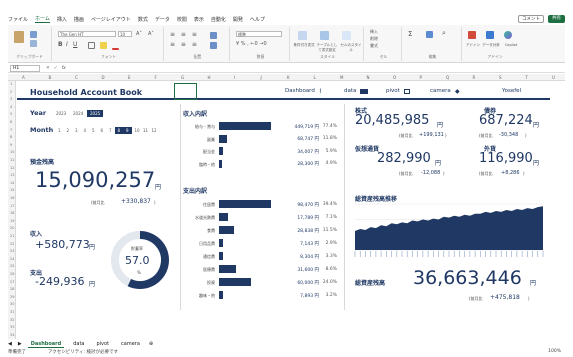  What do you see at coordinates (61, 113) in the screenshot?
I see `year-option: 2023` at bounding box center [61, 113].